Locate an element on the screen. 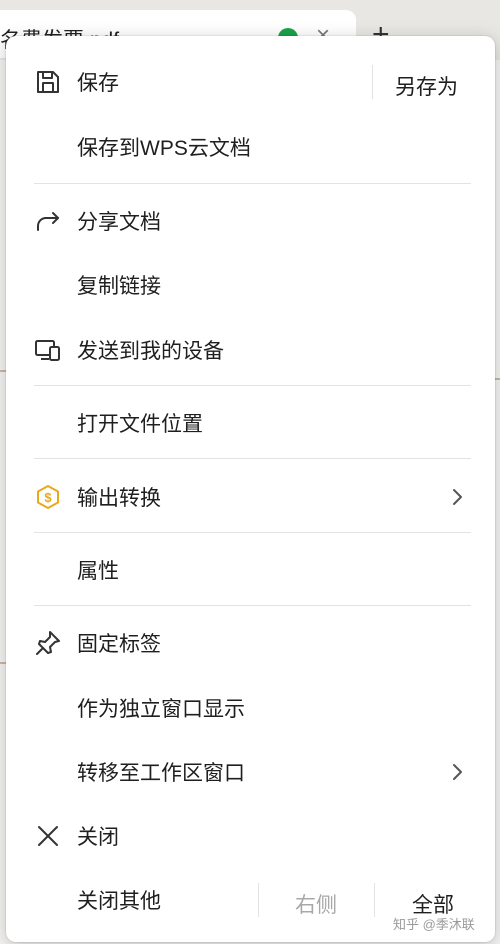  menu-item-share-doc: 分享文档 is located at coordinates (250, 221).